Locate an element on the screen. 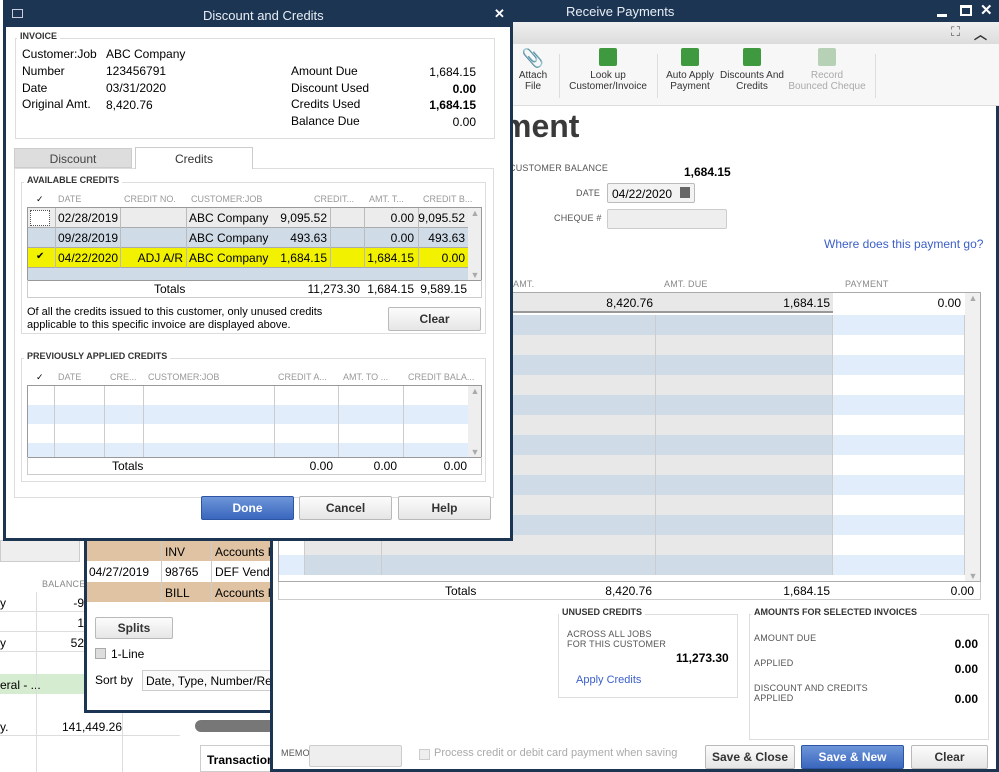 This screenshot has height=772, width=999. tab-discount: Discount is located at coordinates (73, 158).